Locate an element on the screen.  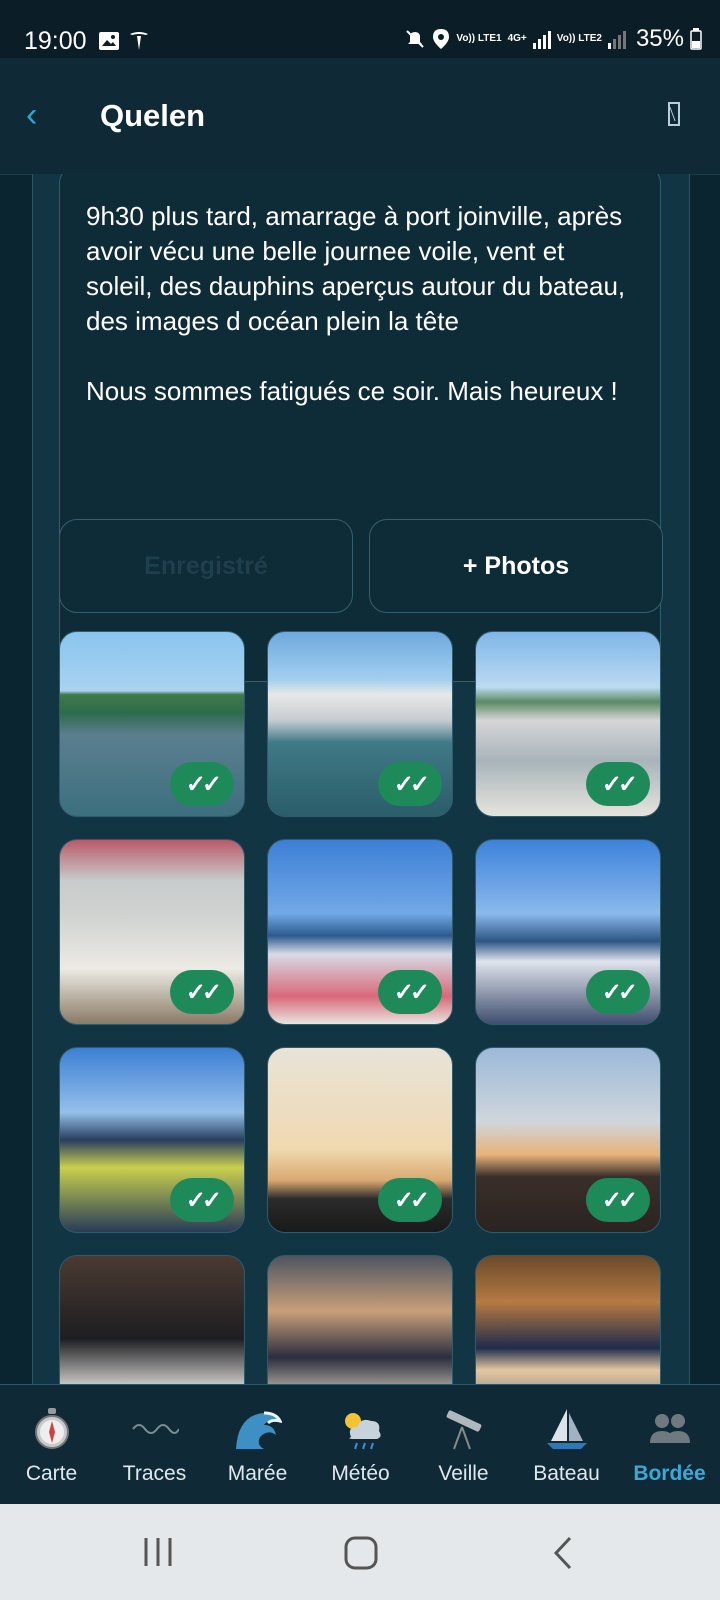
app-header: ‹ Quelen is located at coordinates (360, 116).